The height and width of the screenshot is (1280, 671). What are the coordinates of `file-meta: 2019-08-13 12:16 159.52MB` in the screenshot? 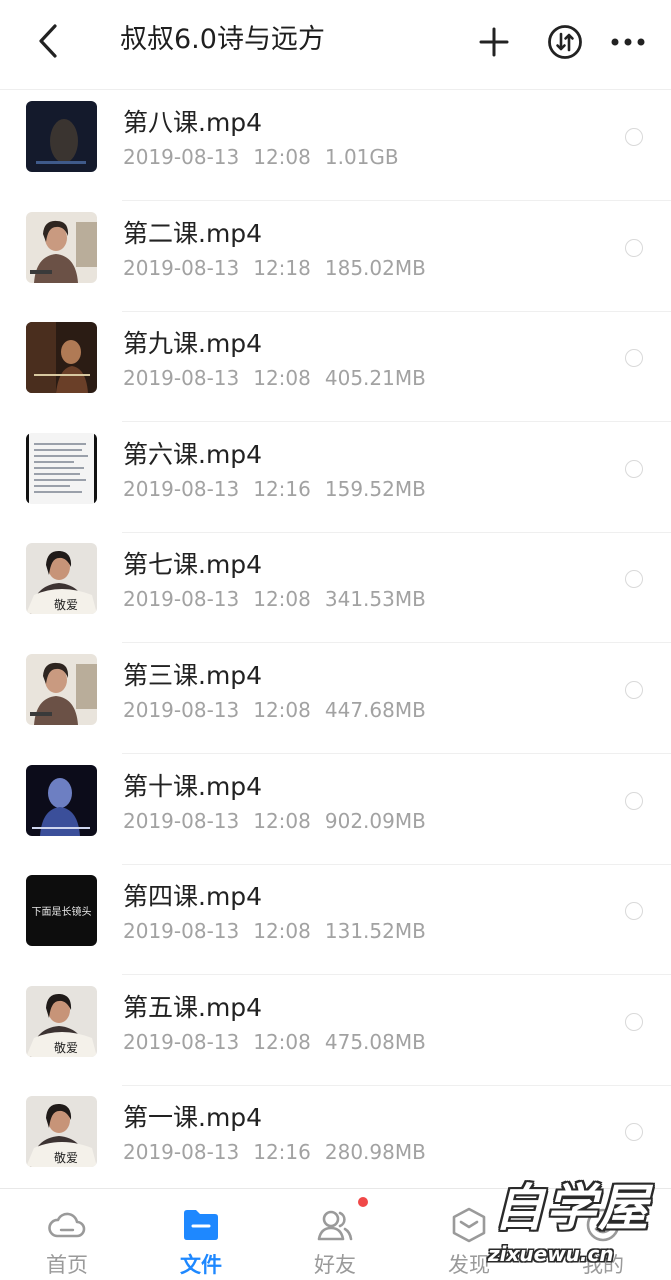 It's located at (281, 489).